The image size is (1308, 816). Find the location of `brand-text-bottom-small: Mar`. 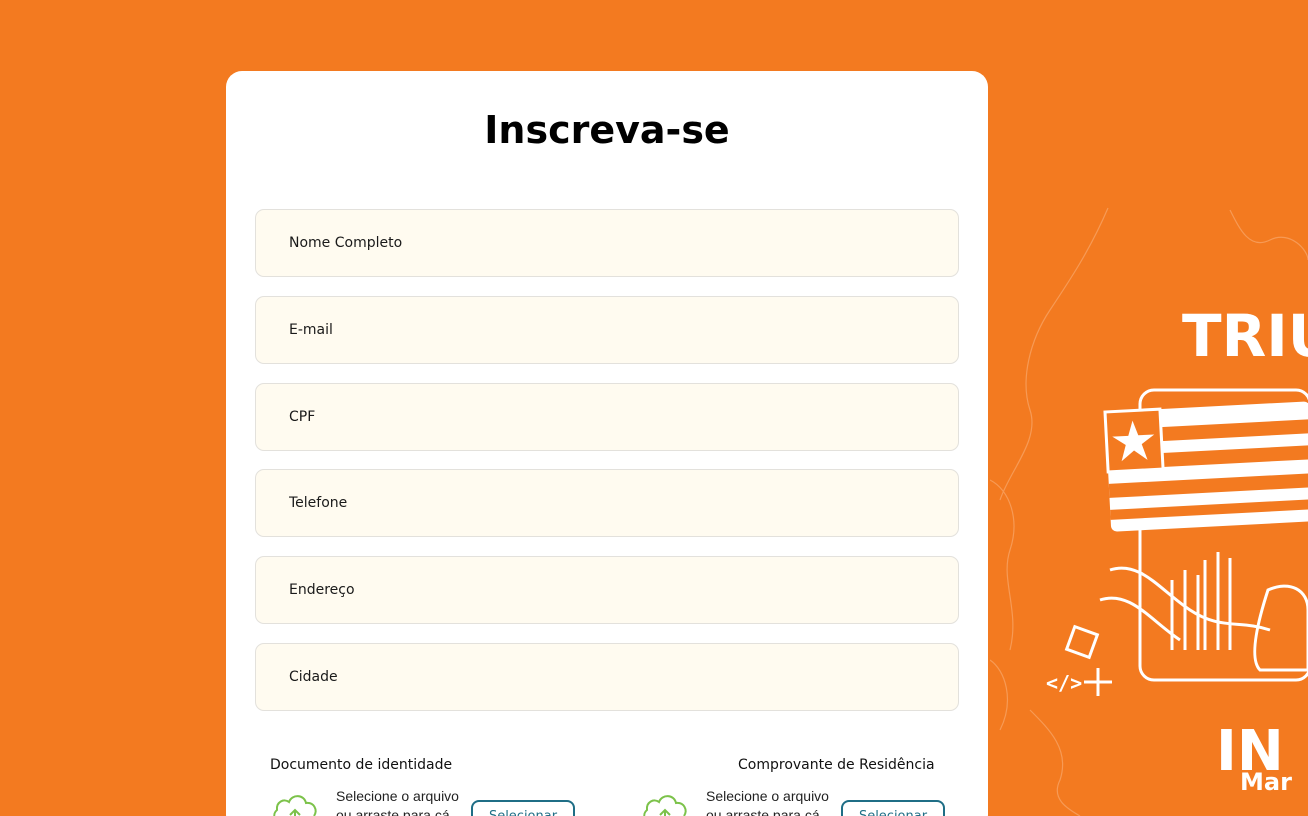

brand-text-bottom-small: Mar is located at coordinates (1266, 782).